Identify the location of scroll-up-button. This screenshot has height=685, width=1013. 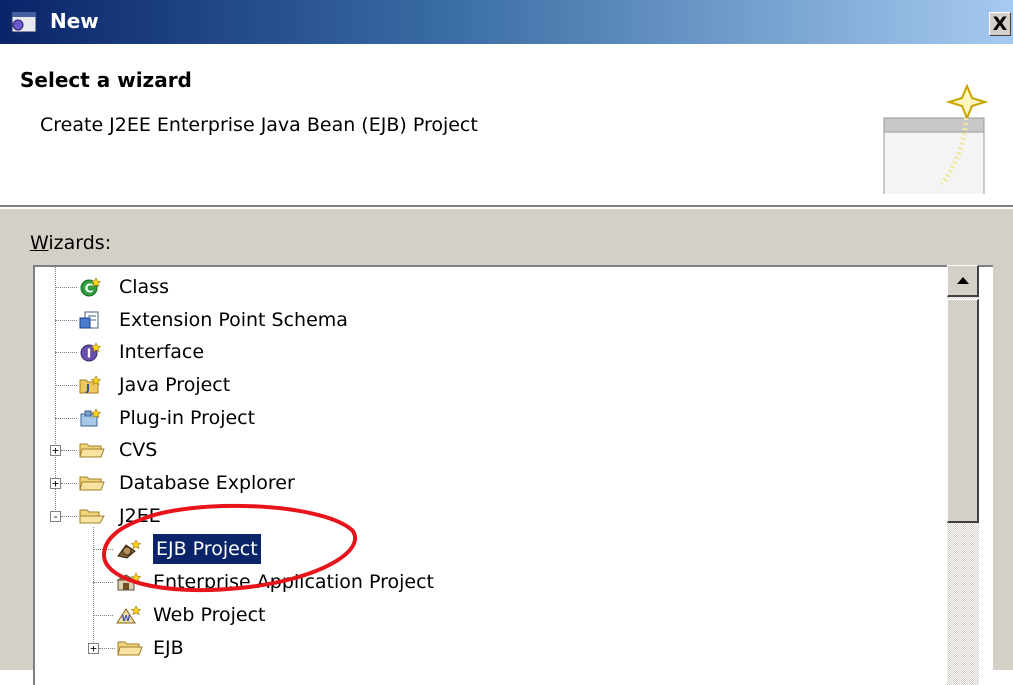
(963, 281).